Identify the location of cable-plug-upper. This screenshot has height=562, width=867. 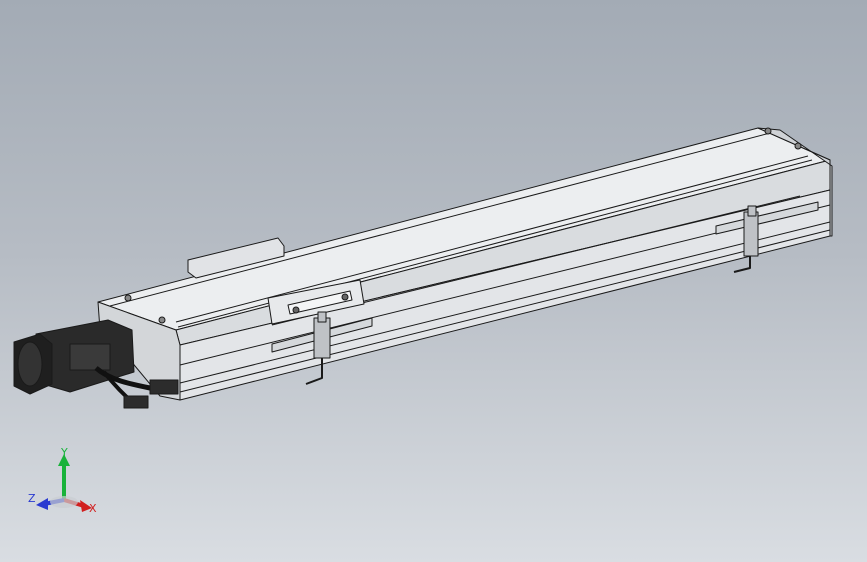
(164, 387).